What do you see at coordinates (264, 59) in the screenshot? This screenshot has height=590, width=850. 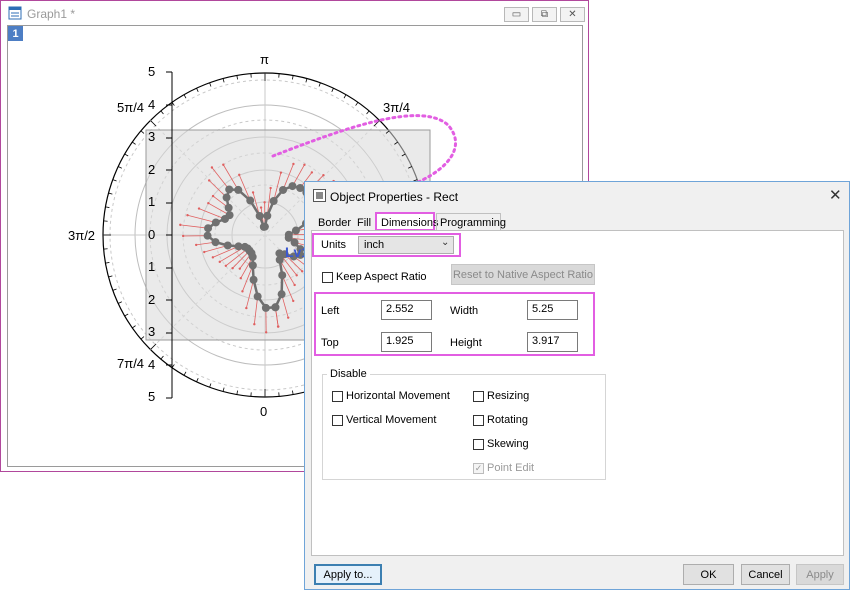 I see `angle-label-pi: π` at bounding box center [264, 59].